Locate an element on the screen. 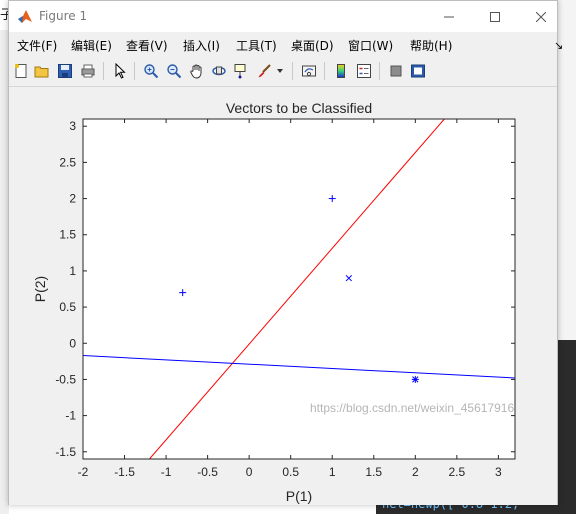  y-tick-label: 0 is located at coordinates (72, 343).